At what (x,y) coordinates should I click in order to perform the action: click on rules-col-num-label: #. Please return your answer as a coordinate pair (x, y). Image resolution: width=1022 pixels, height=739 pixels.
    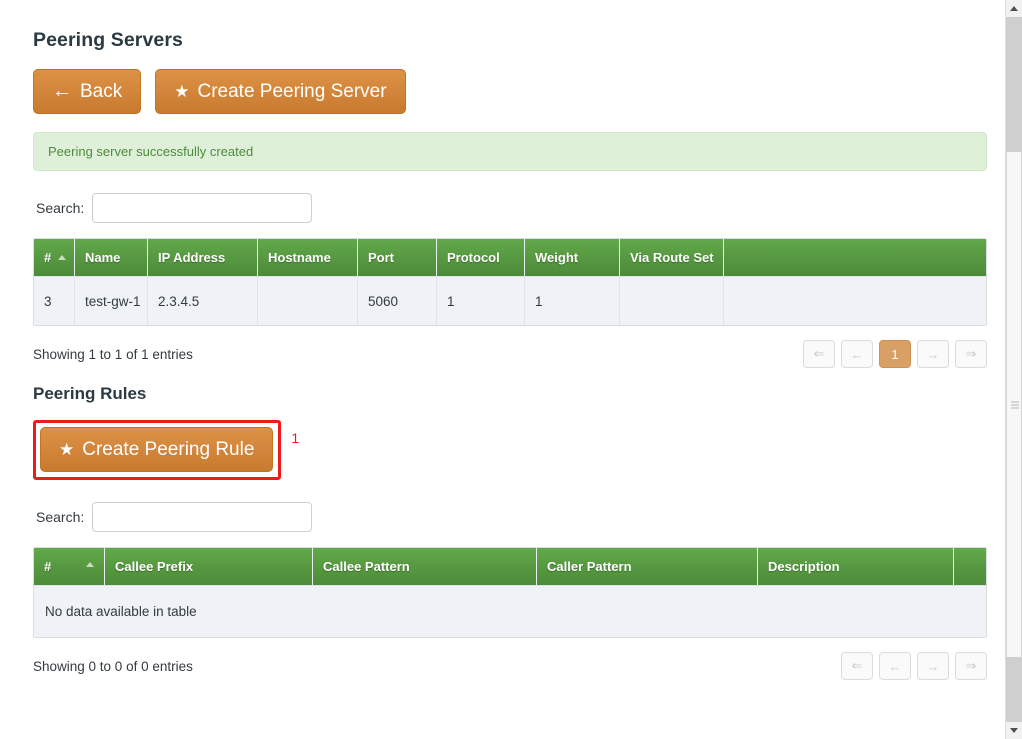
    Looking at the image, I should click on (48, 566).